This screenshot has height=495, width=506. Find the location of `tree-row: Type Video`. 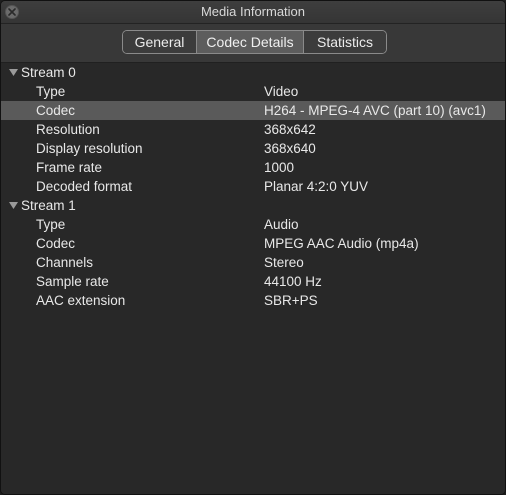

tree-row: Type Video is located at coordinates (253, 91).